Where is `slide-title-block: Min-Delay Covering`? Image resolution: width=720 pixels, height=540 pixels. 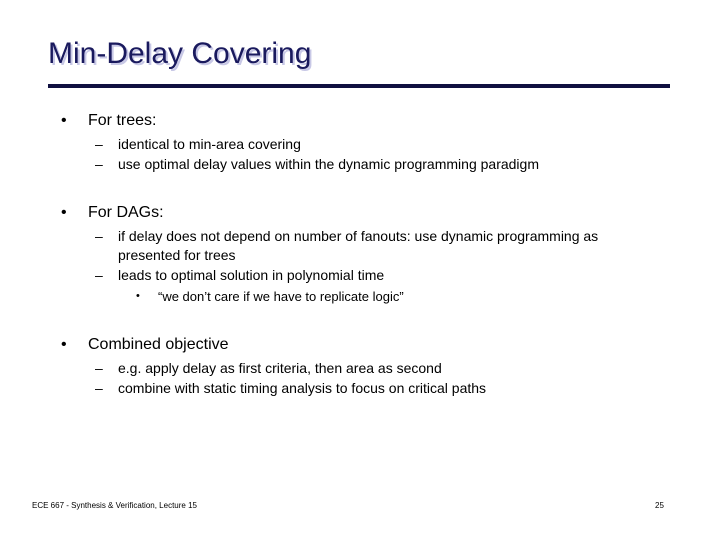
slide-title-block: Min-Delay Covering is located at coordinates (360, 54).